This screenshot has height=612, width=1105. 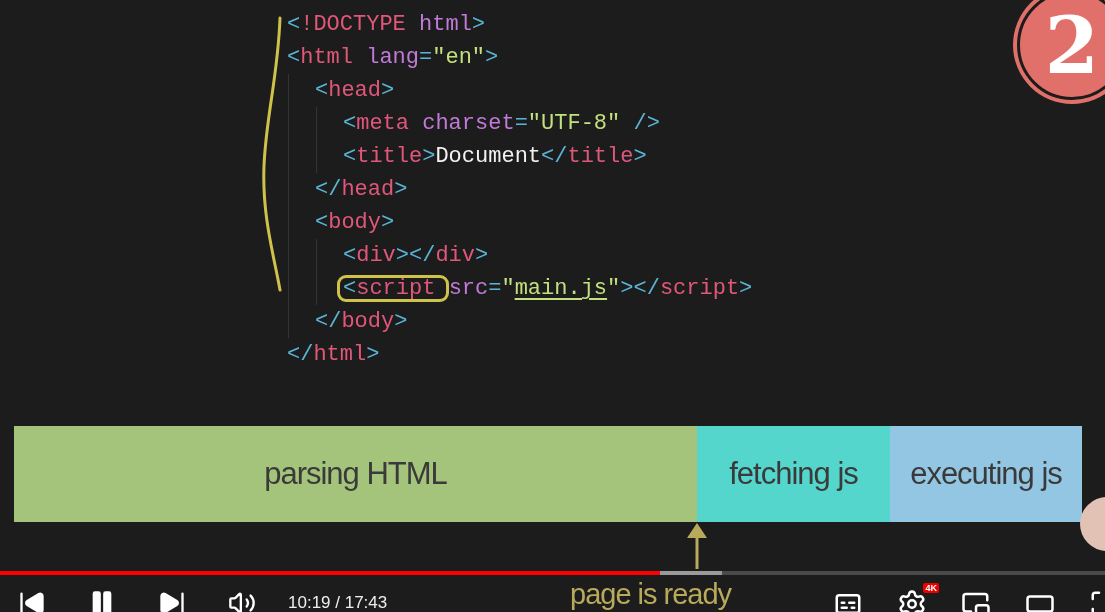 What do you see at coordinates (355, 223) in the screenshot?
I see `code-line: <body>` at bounding box center [355, 223].